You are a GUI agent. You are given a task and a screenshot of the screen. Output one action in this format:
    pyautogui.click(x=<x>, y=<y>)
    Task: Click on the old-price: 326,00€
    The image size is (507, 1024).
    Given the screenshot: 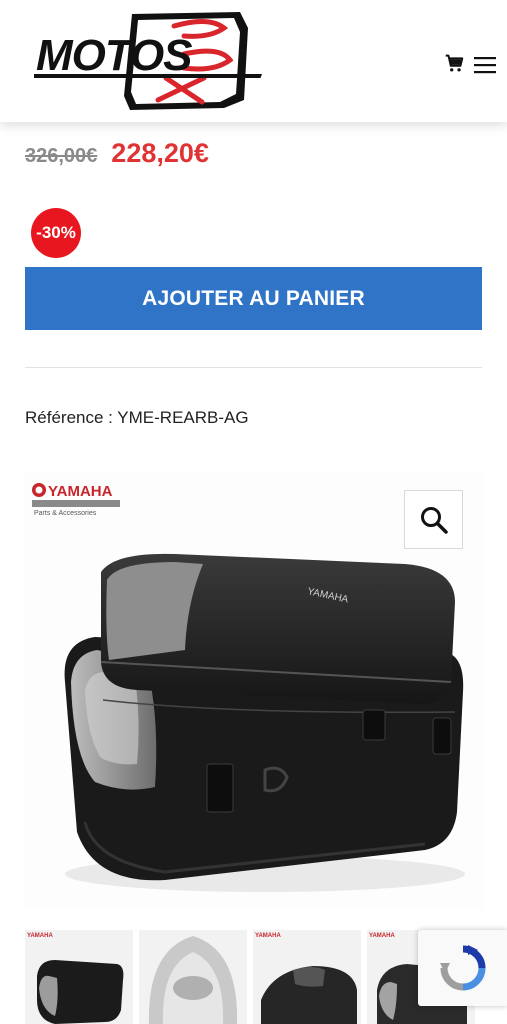 What is the action you would take?
    pyautogui.click(x=61, y=156)
    